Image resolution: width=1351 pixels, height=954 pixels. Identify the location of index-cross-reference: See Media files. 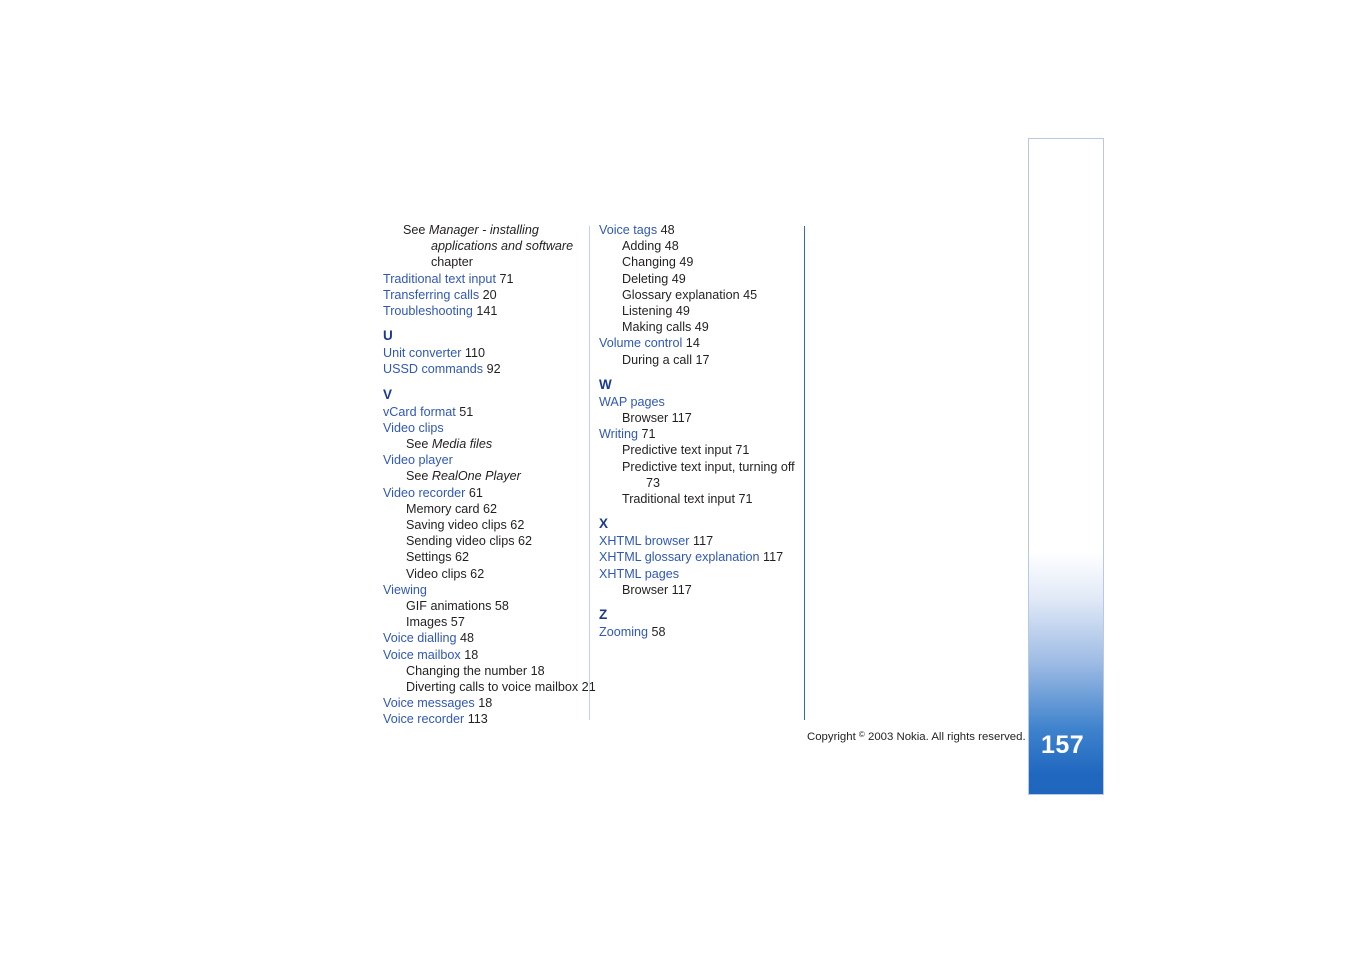
(482, 444).